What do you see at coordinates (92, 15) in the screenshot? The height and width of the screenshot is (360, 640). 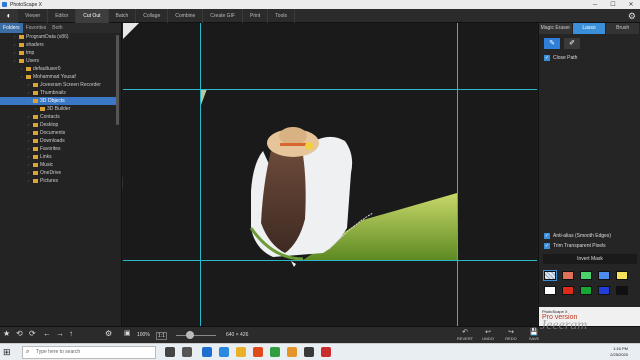 I see `tab-cut-out: Cut Out` at bounding box center [92, 15].